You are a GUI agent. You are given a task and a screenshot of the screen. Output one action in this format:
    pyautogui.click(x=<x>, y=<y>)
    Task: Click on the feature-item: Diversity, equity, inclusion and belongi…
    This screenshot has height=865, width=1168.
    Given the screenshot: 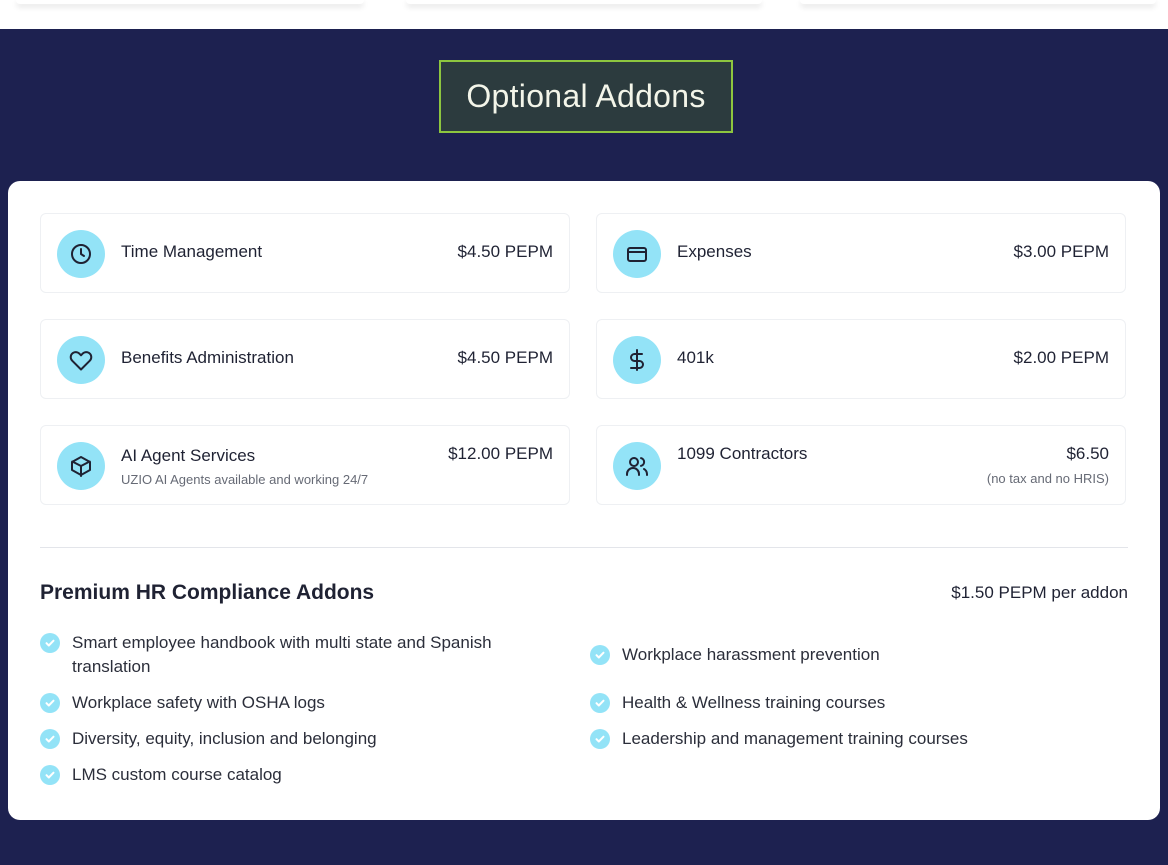 What is the action you would take?
    pyautogui.click(x=300, y=739)
    